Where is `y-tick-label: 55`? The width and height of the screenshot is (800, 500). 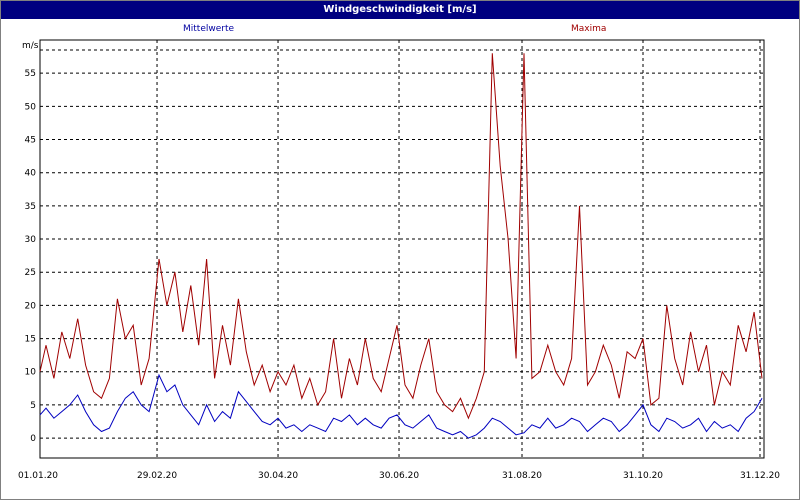 y-tick-label: 55 is located at coordinates (30, 74).